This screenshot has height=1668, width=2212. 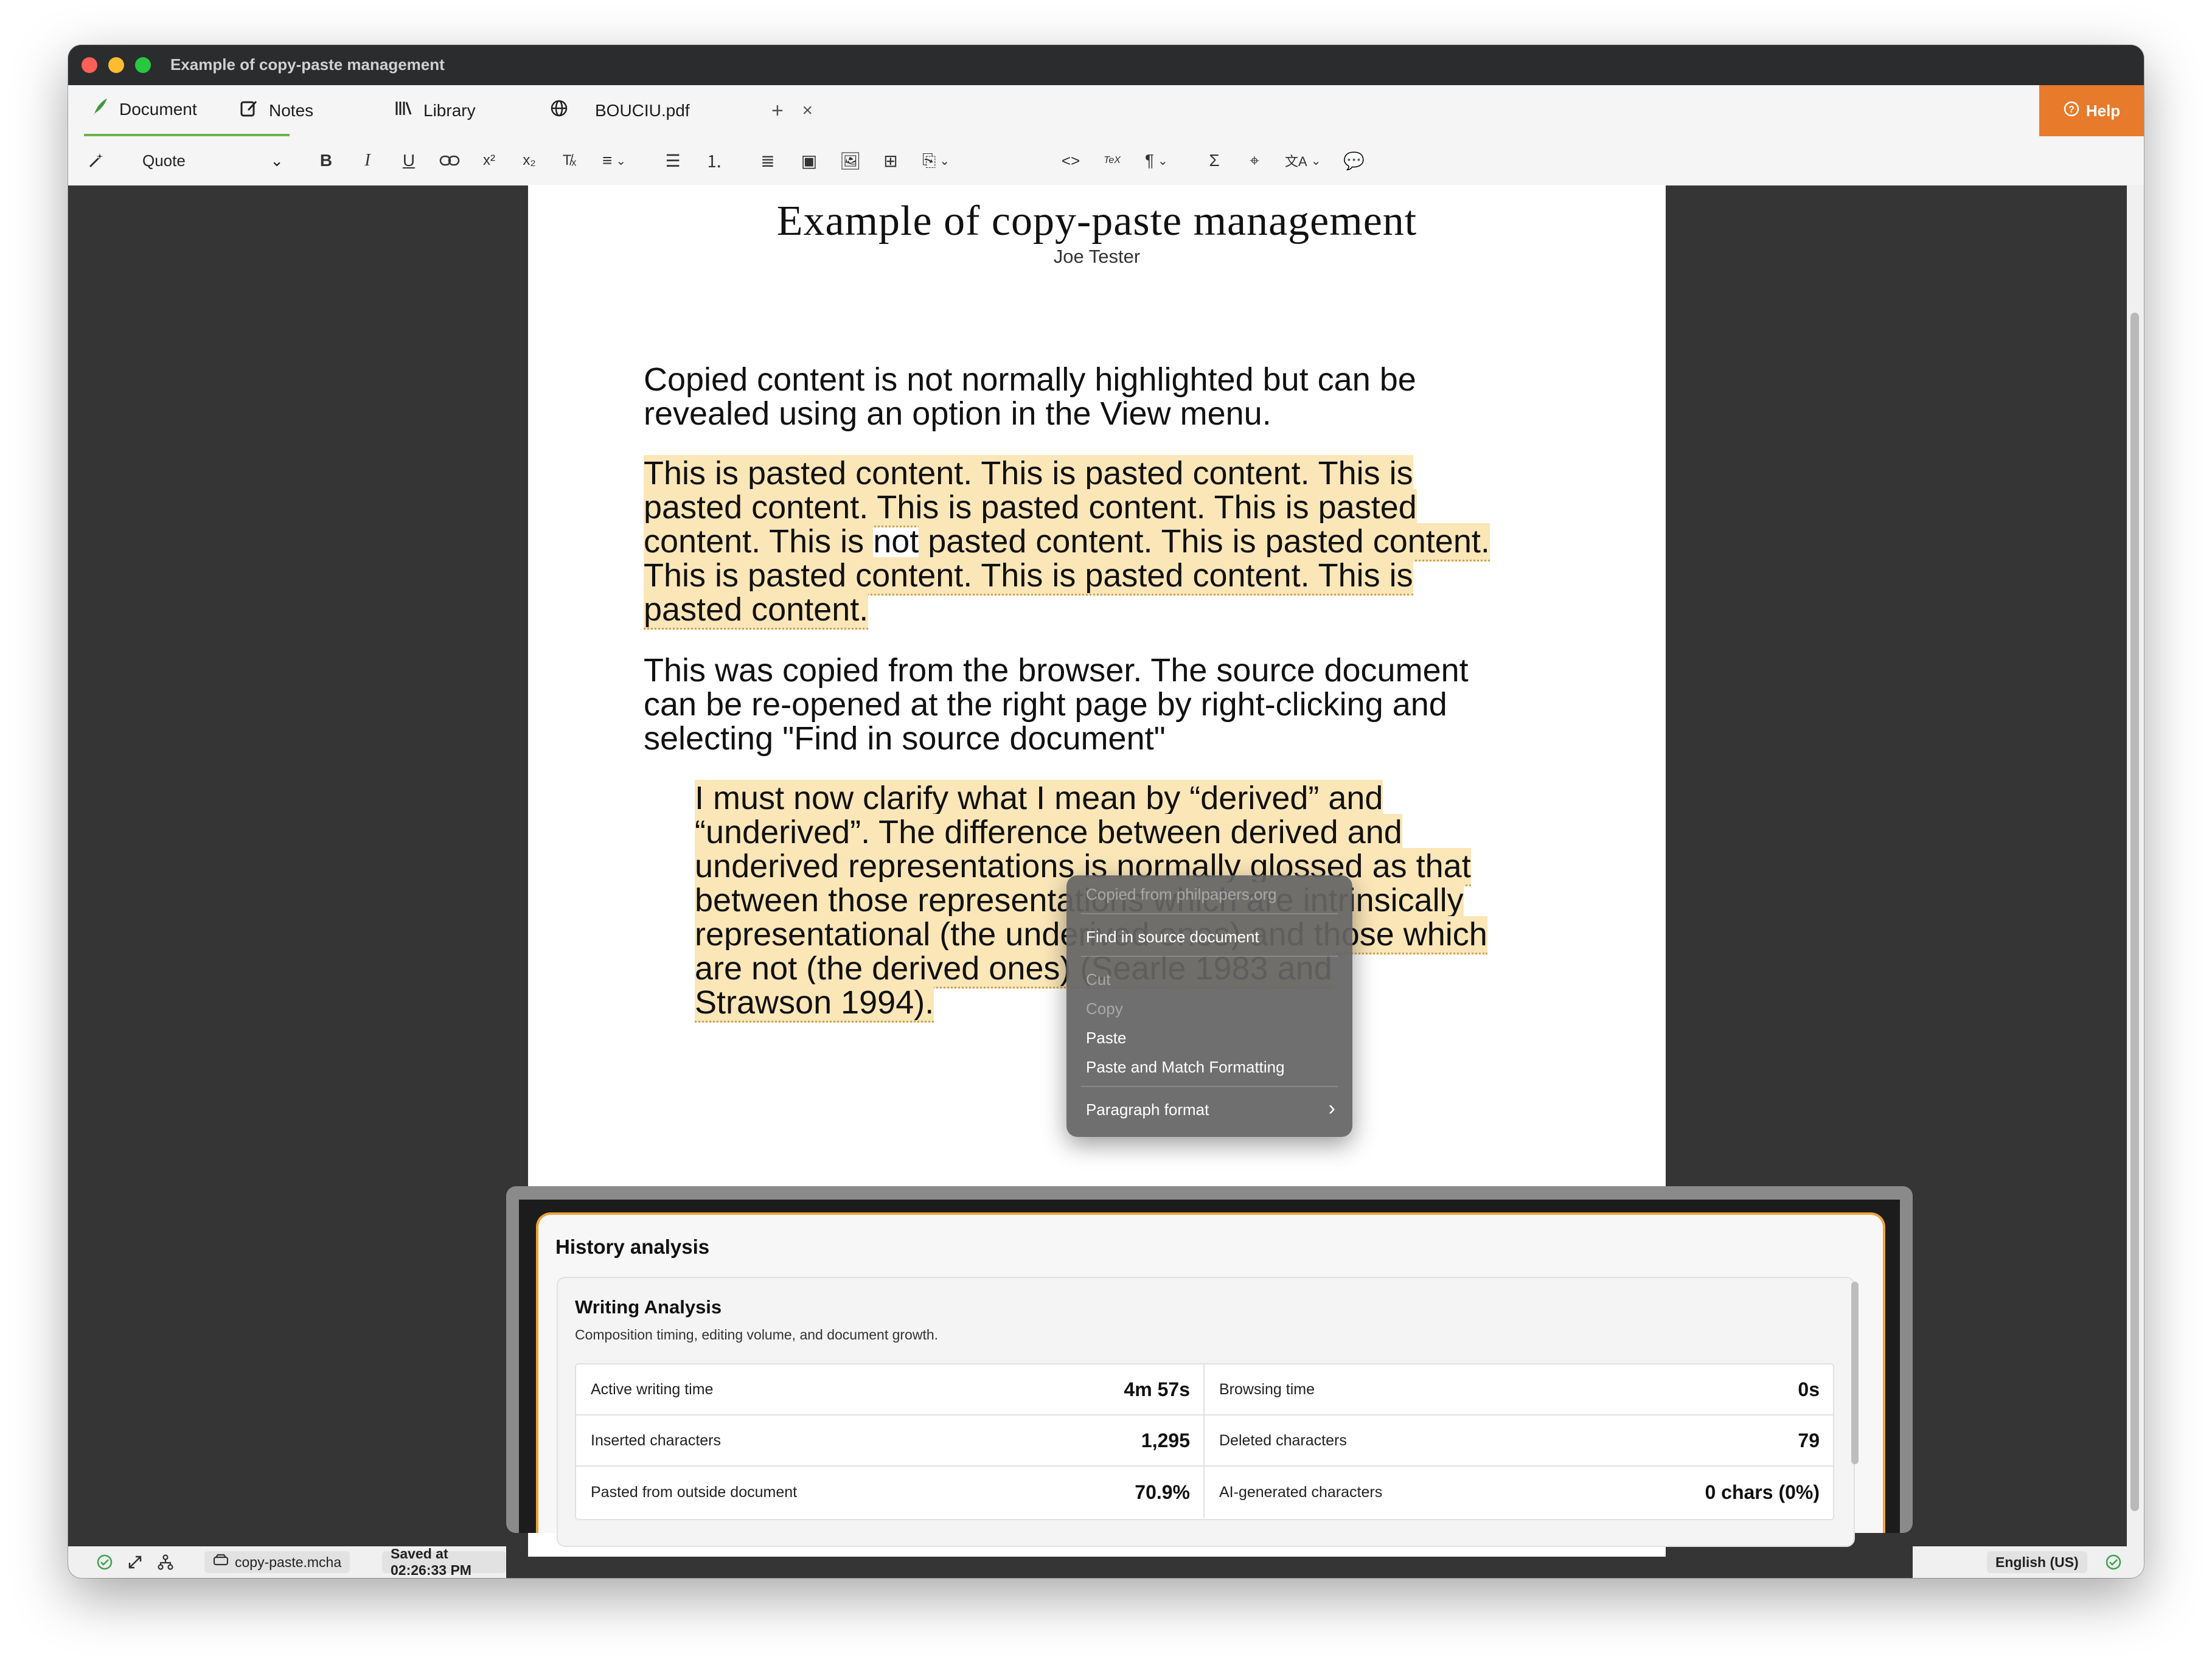 I want to click on stat-value: 0s, so click(x=1809, y=1389).